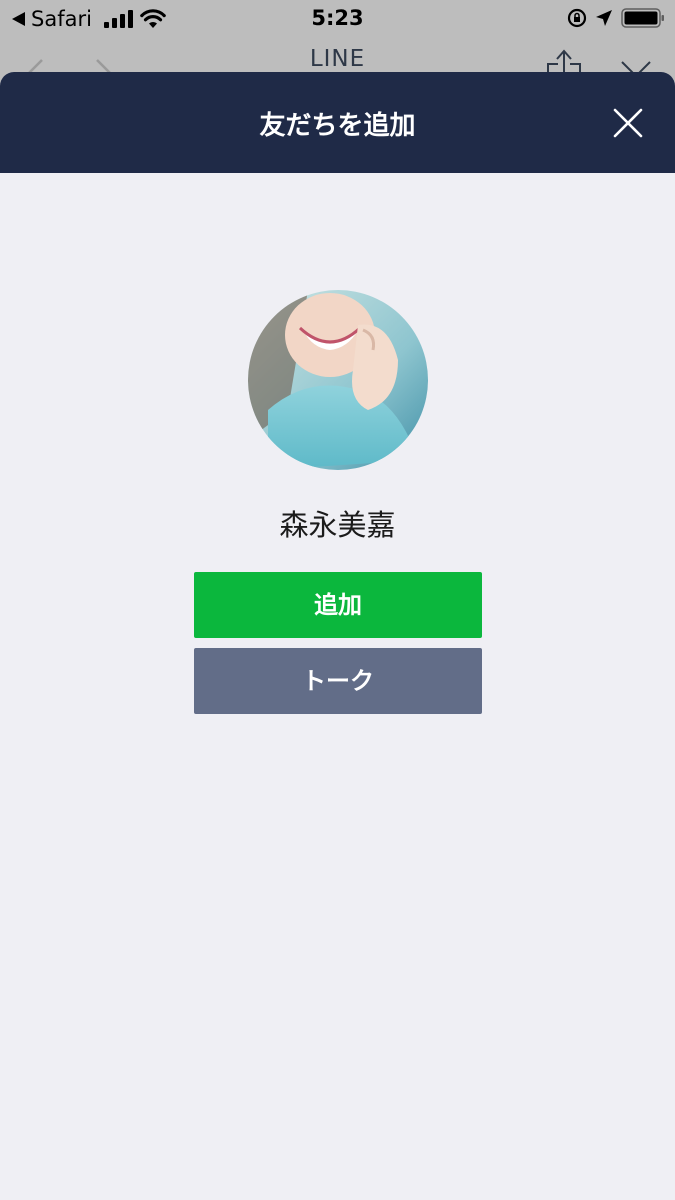 This screenshot has width=675, height=1200. Describe the element at coordinates (337, 19) in the screenshot. I see `status-bar: Safari 5:23` at that location.